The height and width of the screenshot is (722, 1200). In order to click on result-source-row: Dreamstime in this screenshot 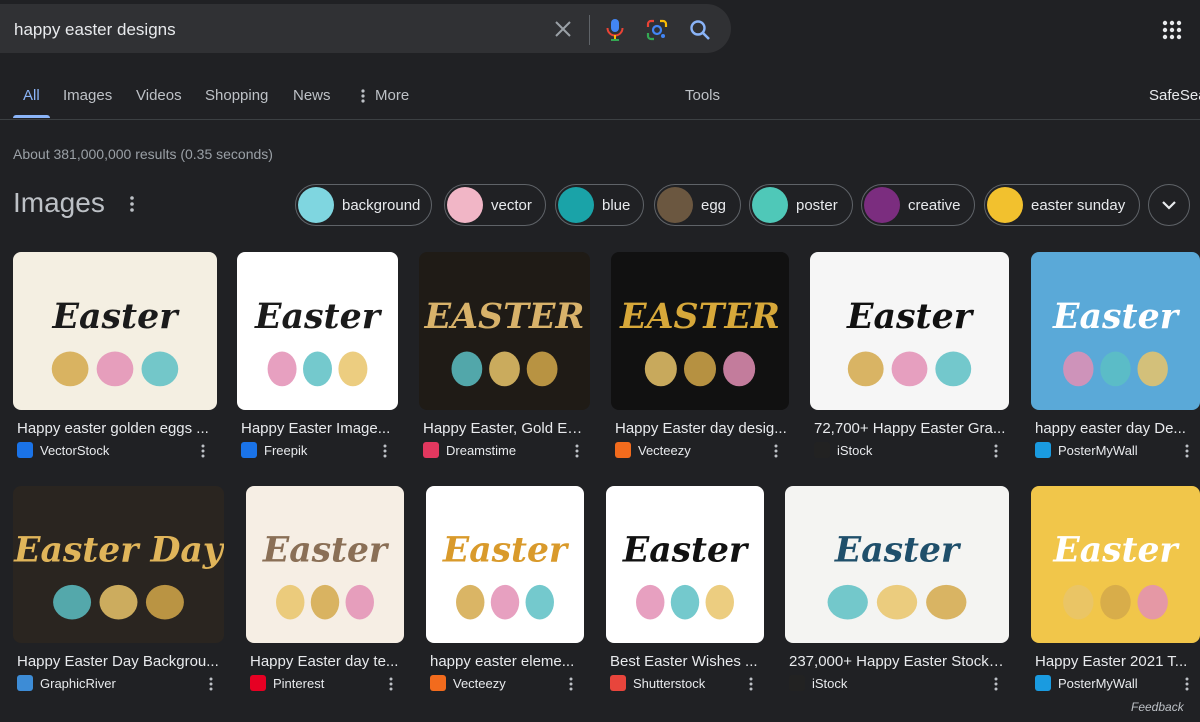, I will do `click(469, 450)`.